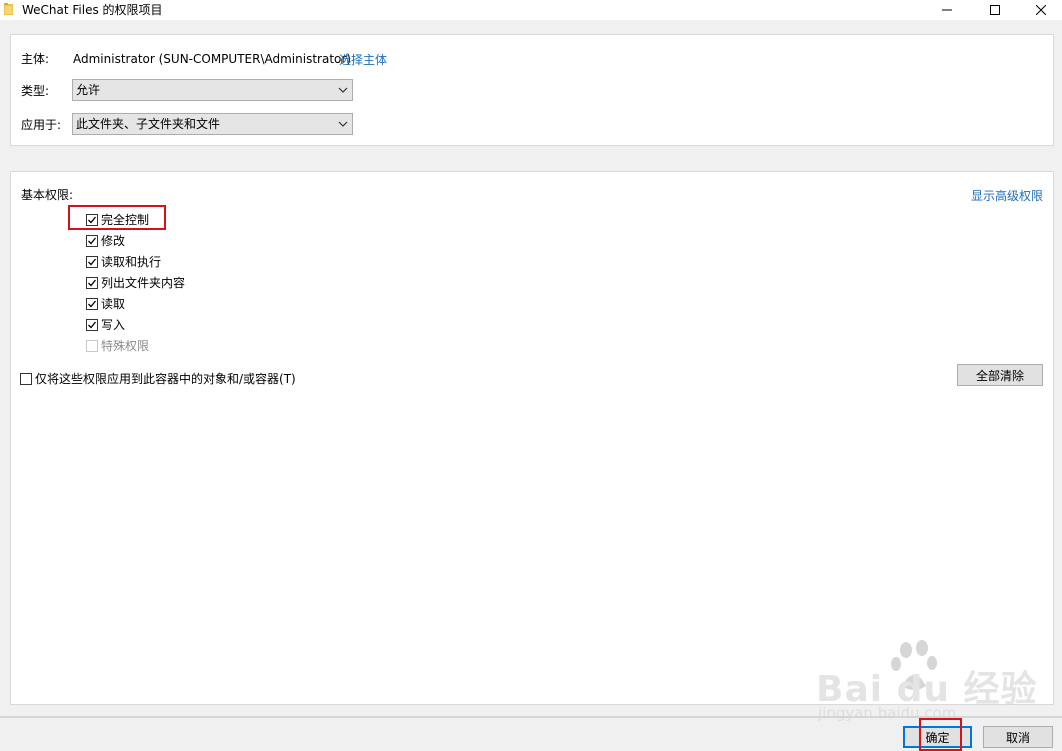 The height and width of the screenshot is (751, 1062). I want to click on minimize-button, so click(947, 10).